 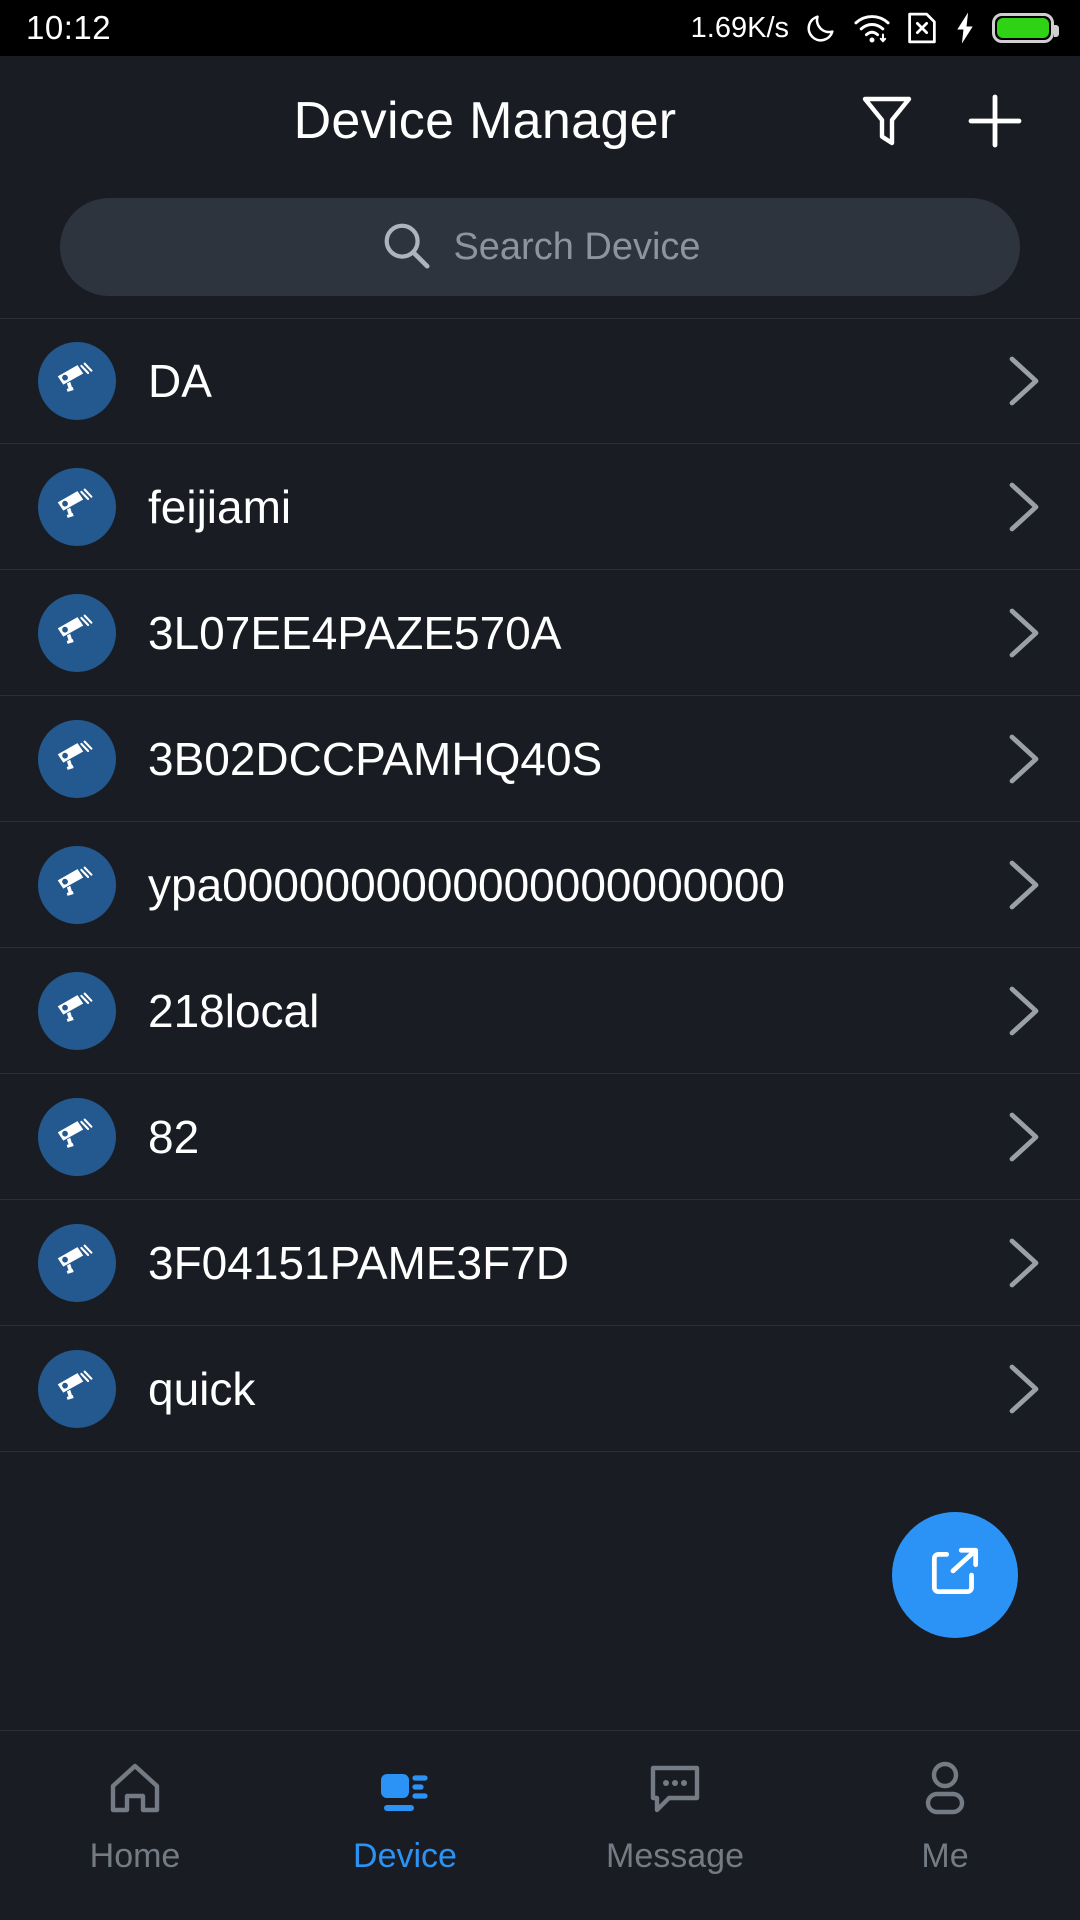 I want to click on search-icon, so click(x=406, y=247).